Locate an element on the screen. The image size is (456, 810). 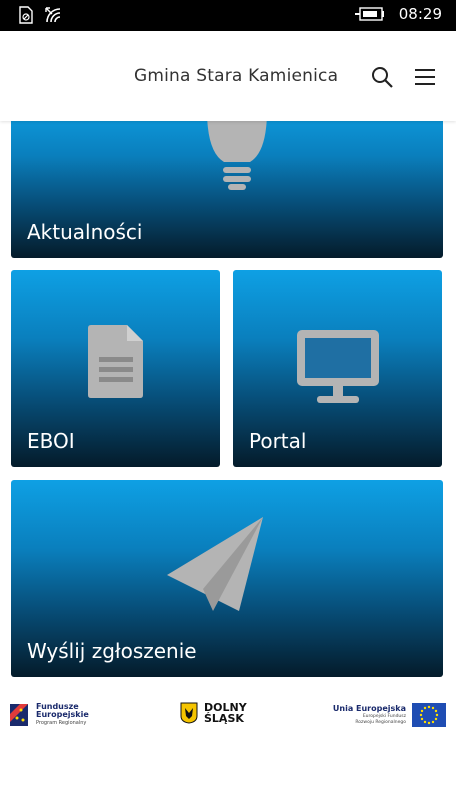
status-time: 08:29 is located at coordinates (420, 14).